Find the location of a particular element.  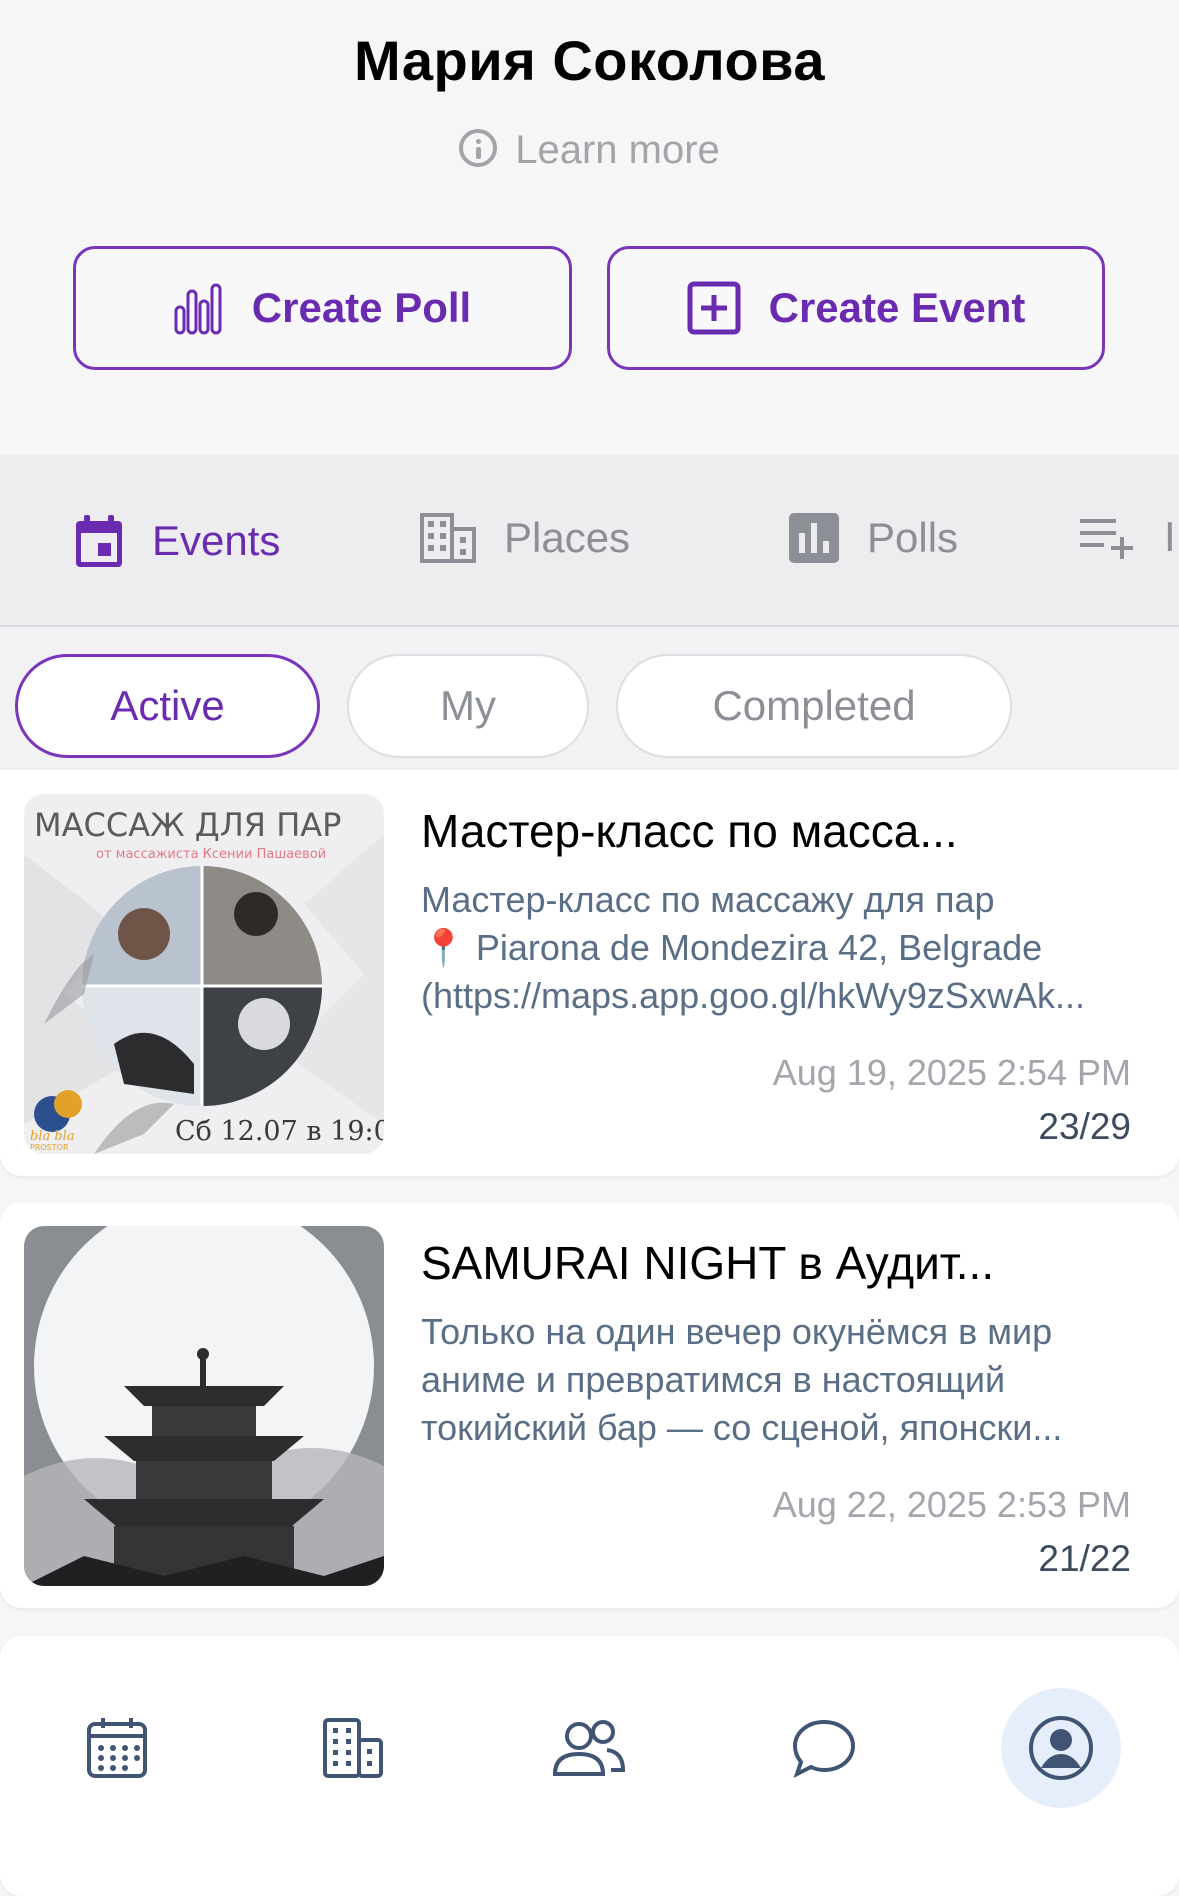

samurai-poster-image is located at coordinates (204, 1406).